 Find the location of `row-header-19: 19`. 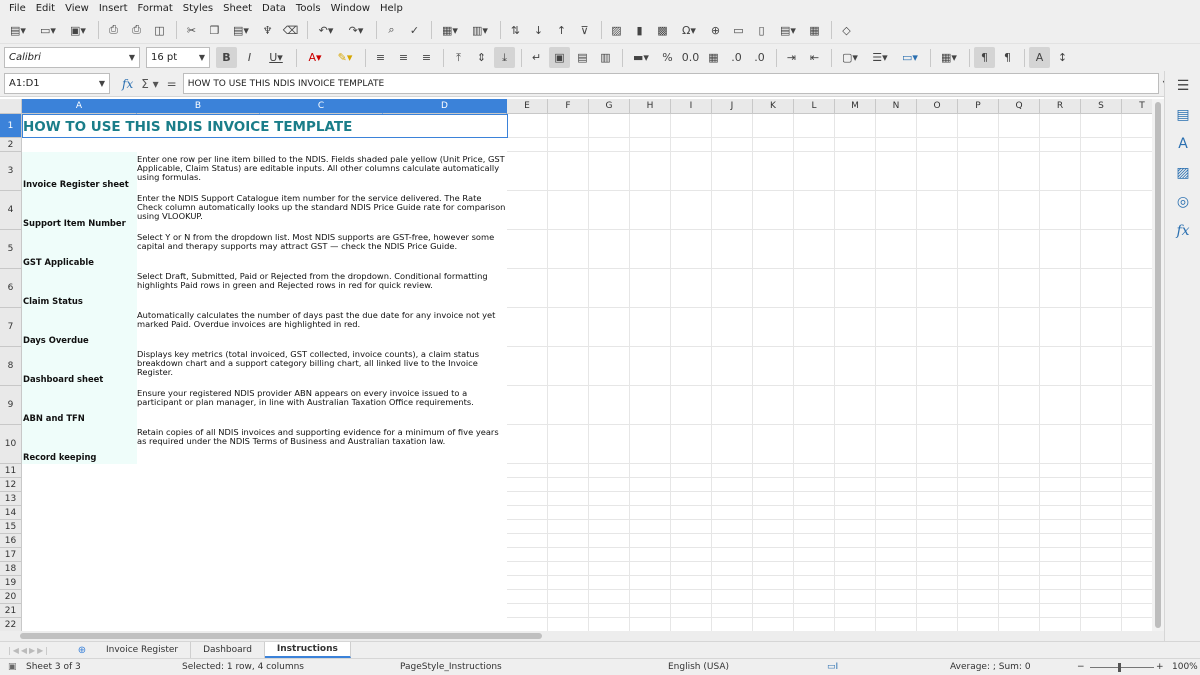

row-header-19: 19 is located at coordinates (11, 583).